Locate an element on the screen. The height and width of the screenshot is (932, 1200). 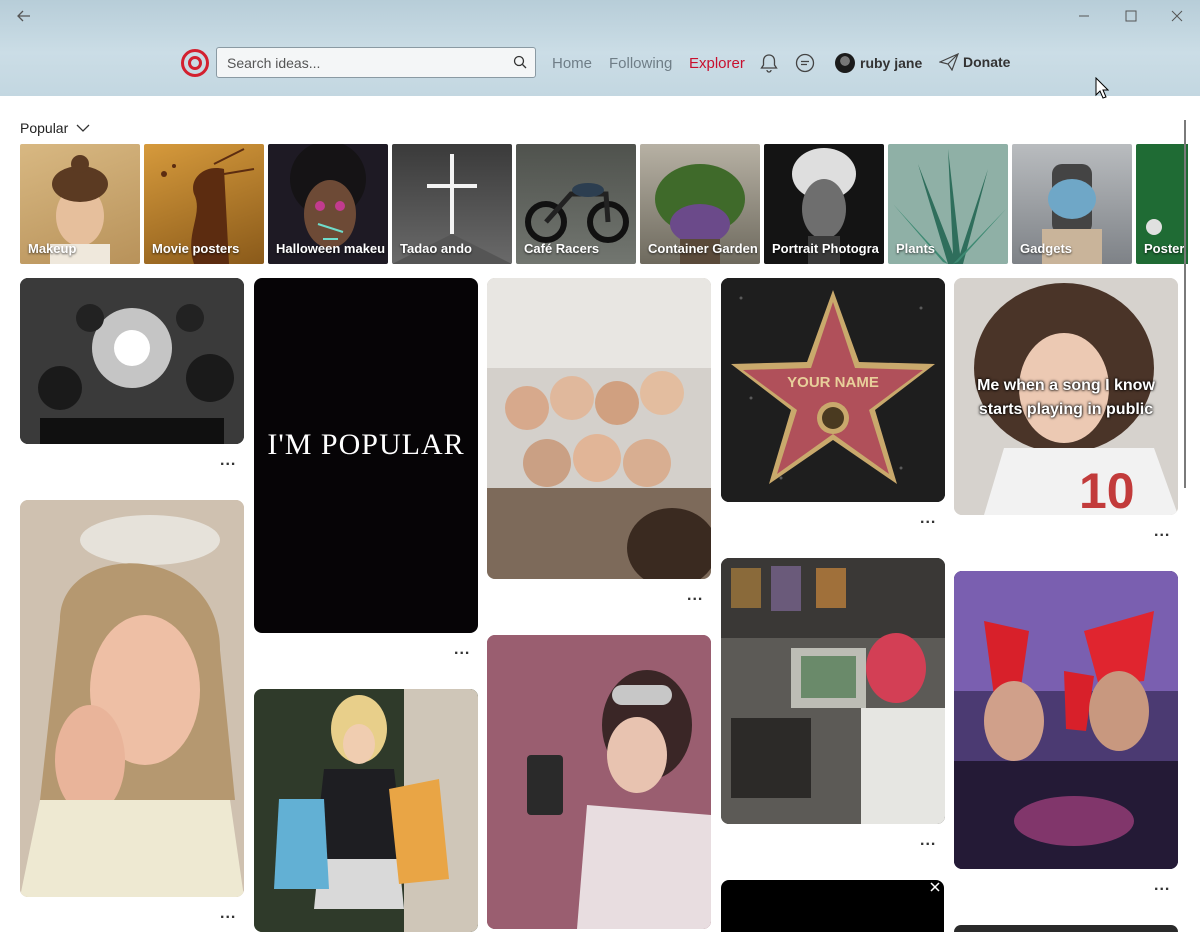
chevron-down-icon is located at coordinates (83, 128).